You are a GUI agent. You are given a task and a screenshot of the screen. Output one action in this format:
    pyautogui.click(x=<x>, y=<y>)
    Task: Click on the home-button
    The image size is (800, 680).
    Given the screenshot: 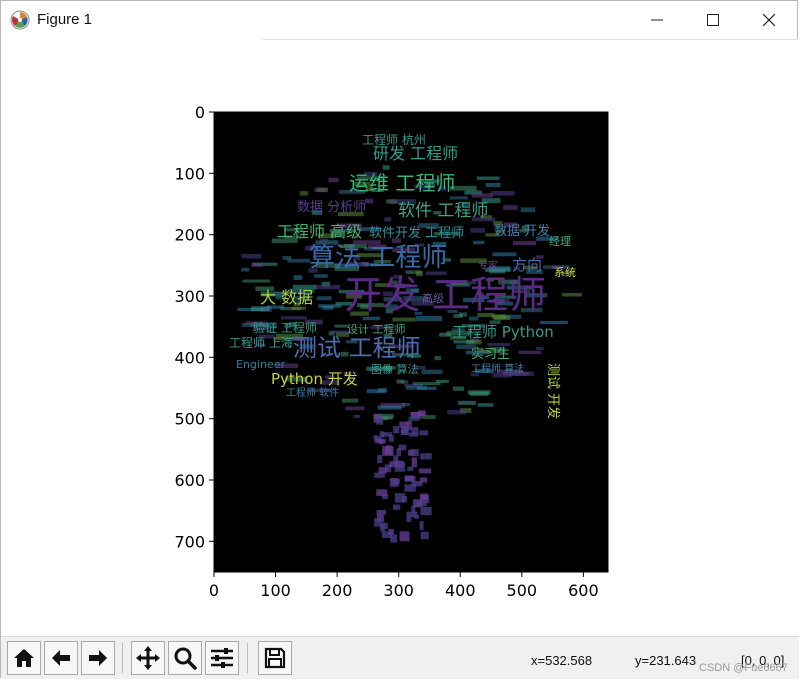 What is the action you would take?
    pyautogui.click(x=24, y=658)
    